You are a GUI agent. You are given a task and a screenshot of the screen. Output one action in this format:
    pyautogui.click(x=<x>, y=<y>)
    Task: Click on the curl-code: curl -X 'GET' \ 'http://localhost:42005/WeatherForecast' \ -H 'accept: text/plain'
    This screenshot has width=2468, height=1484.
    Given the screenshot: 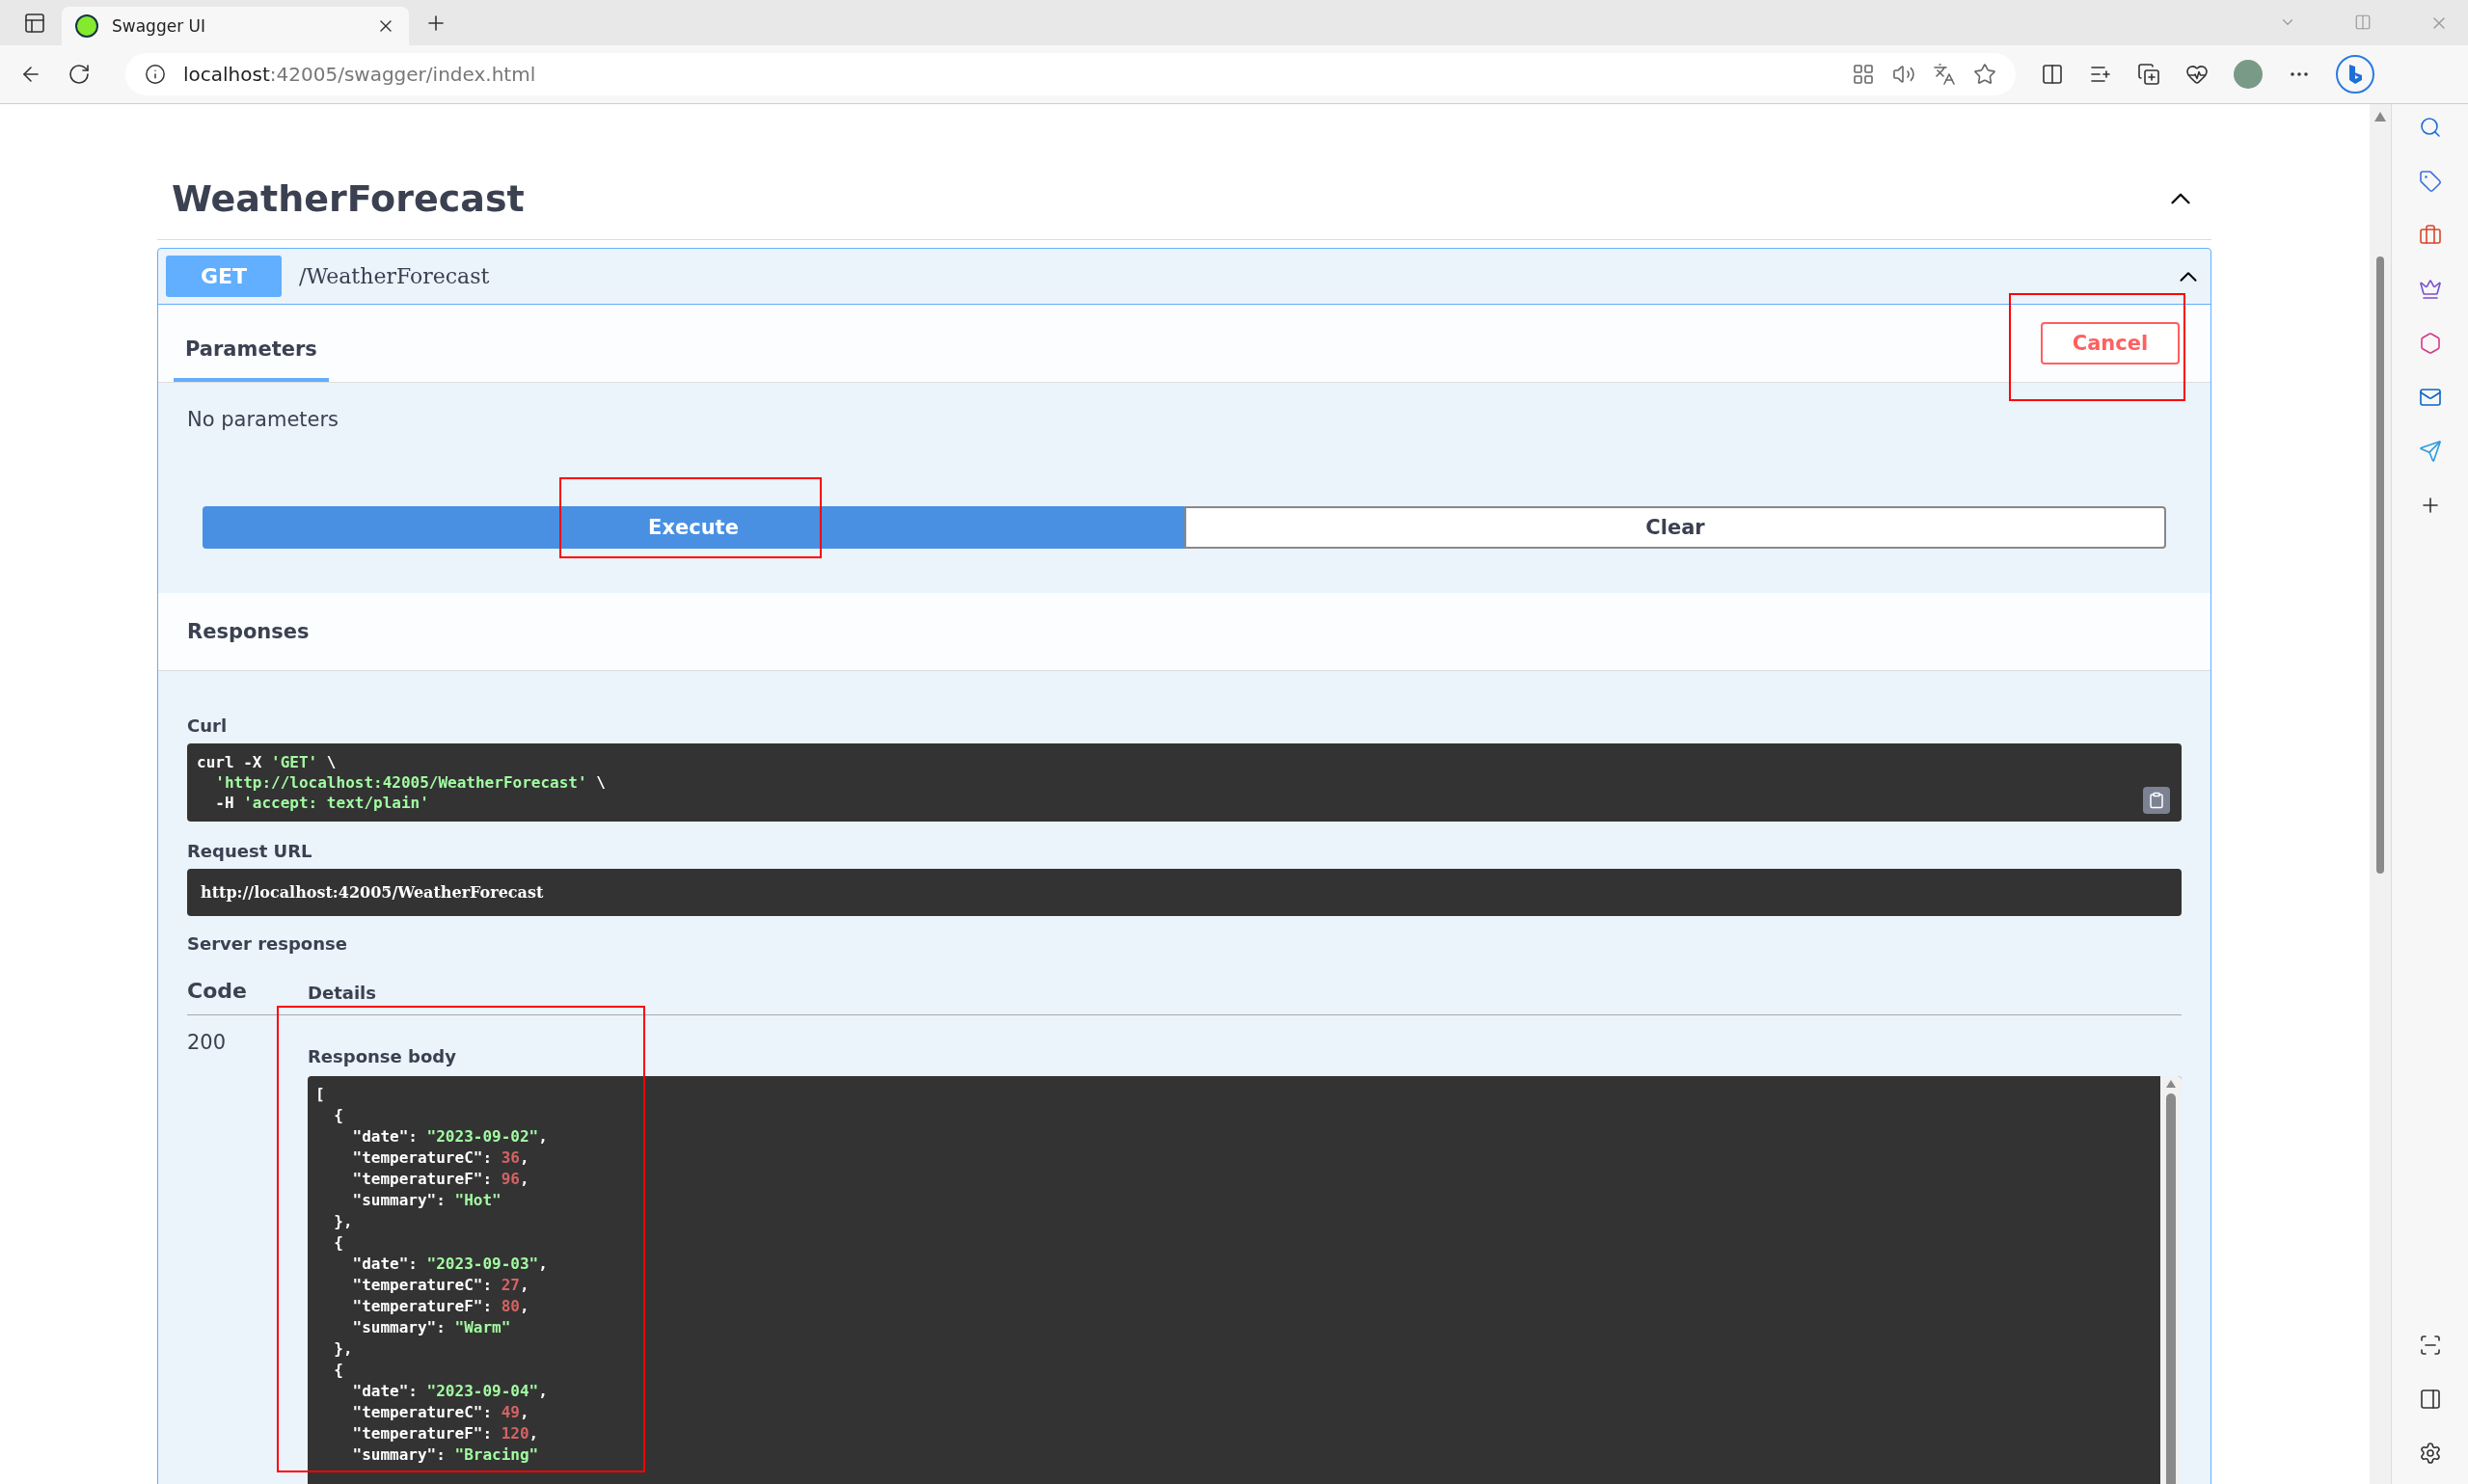 What is the action you would take?
    pyautogui.click(x=1184, y=782)
    